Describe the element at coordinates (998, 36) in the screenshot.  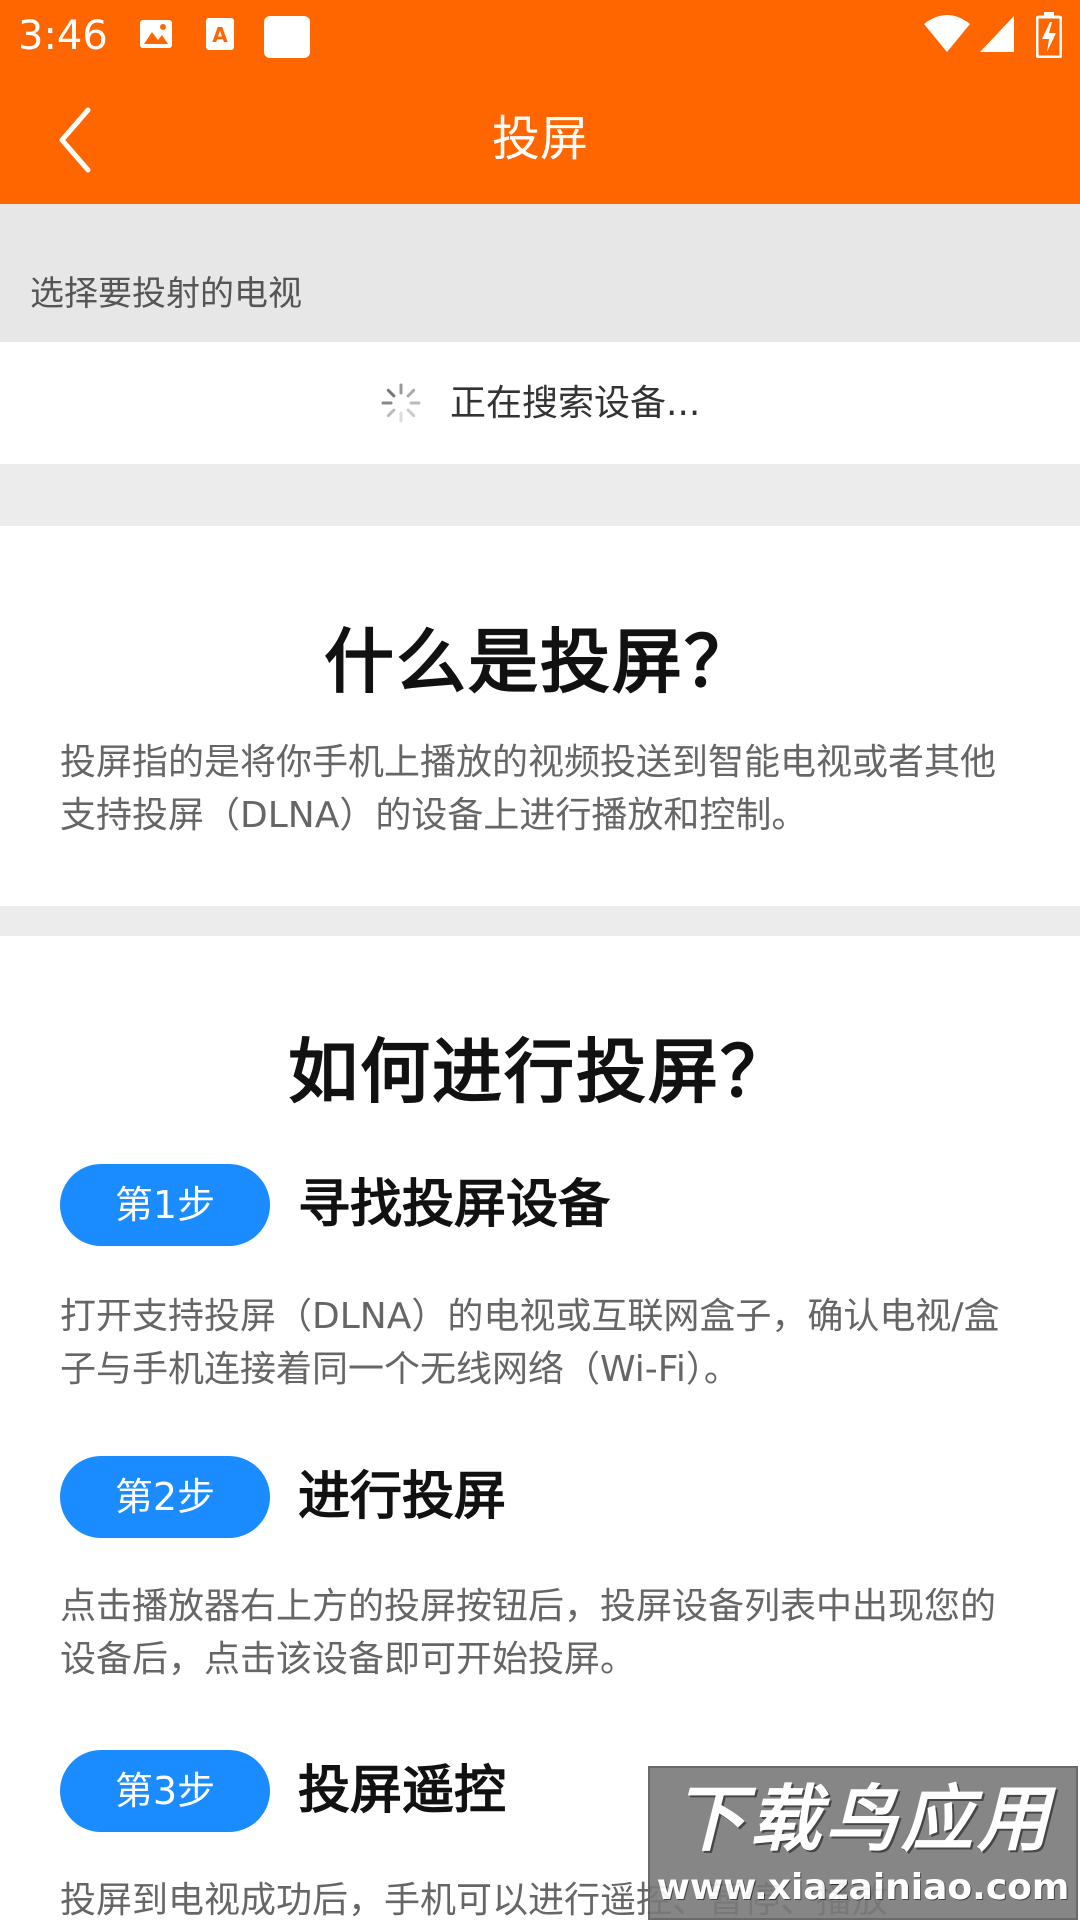
I see `signal-icon` at that location.